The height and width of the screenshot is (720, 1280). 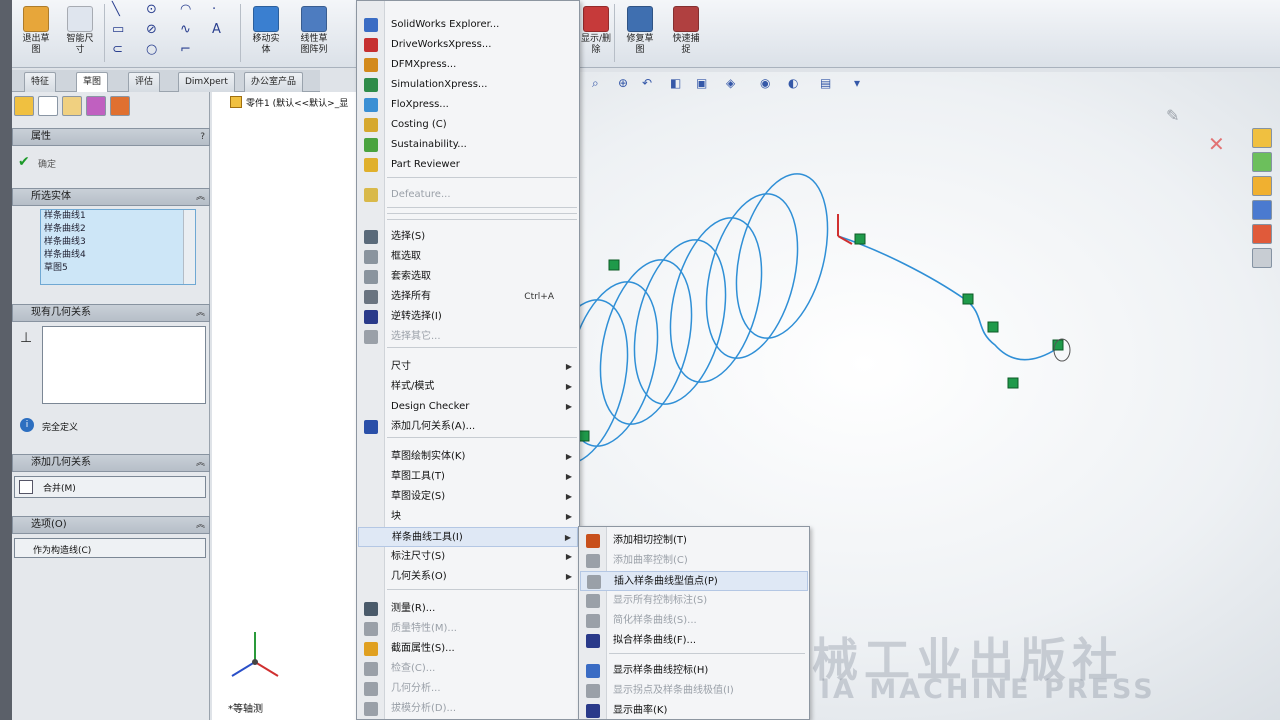 I want to click on menu-item: 标注尺寸(S) ▶, so click(x=468, y=557).